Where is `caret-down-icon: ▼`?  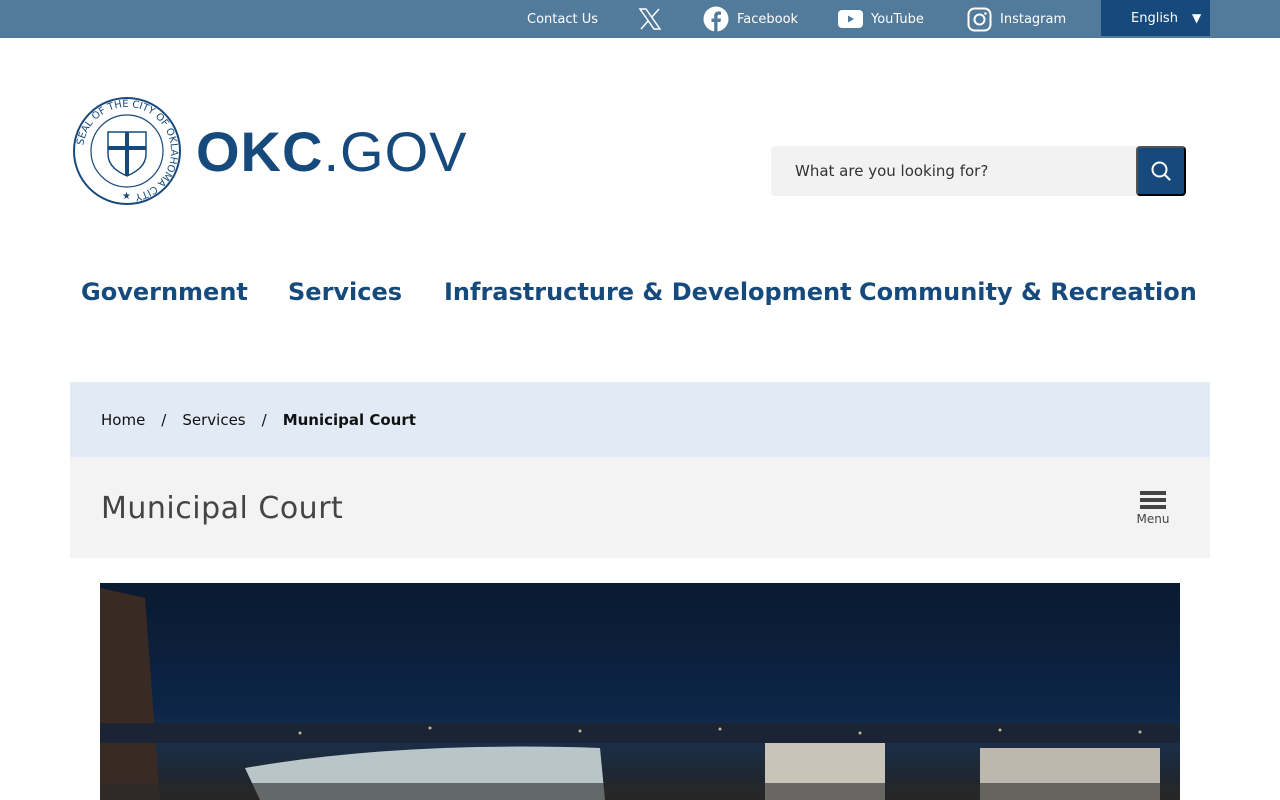 caret-down-icon: ▼ is located at coordinates (1196, 18).